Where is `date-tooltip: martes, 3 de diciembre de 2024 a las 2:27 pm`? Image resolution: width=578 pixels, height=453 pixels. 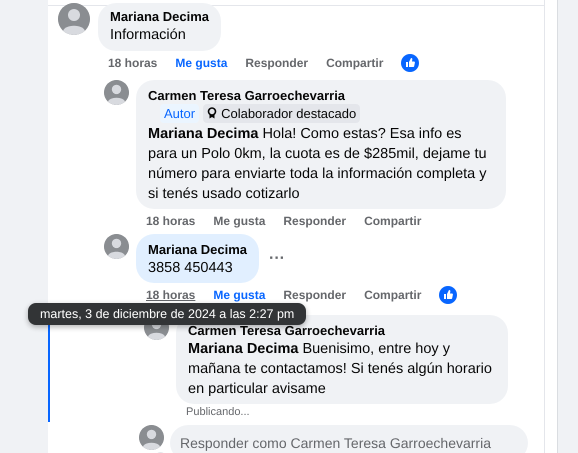 date-tooltip: martes, 3 de diciembre de 2024 a las 2:27 pm is located at coordinates (167, 314).